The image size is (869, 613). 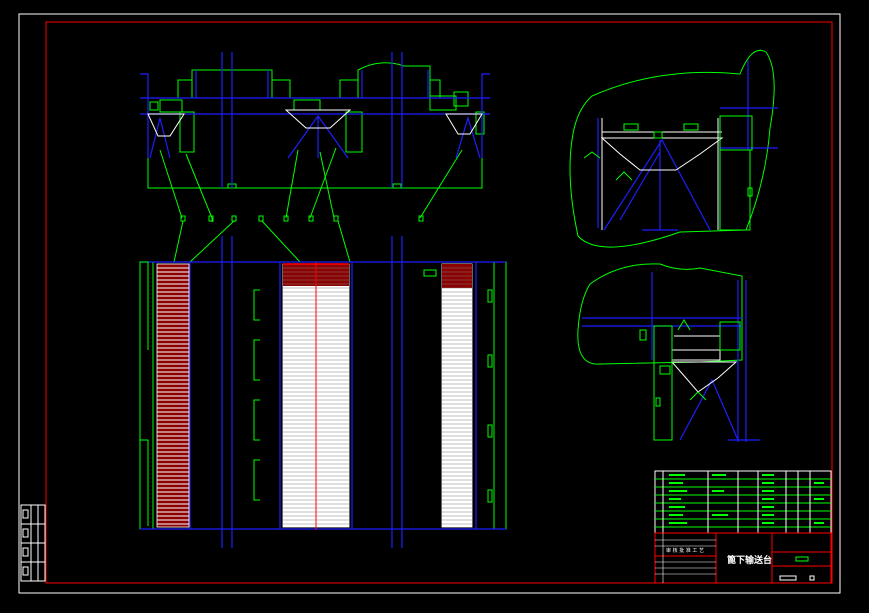 I want to click on conveyor-middle, so click(x=316, y=396).